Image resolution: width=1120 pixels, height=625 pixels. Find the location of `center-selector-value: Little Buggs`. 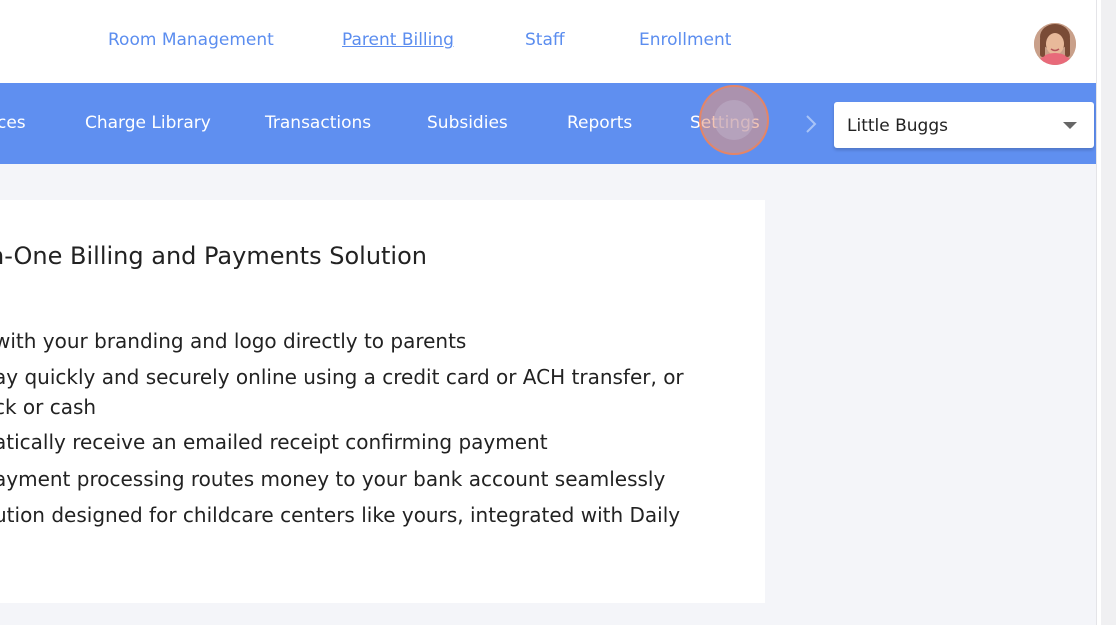

center-selector-value: Little Buggs is located at coordinates (897, 126).